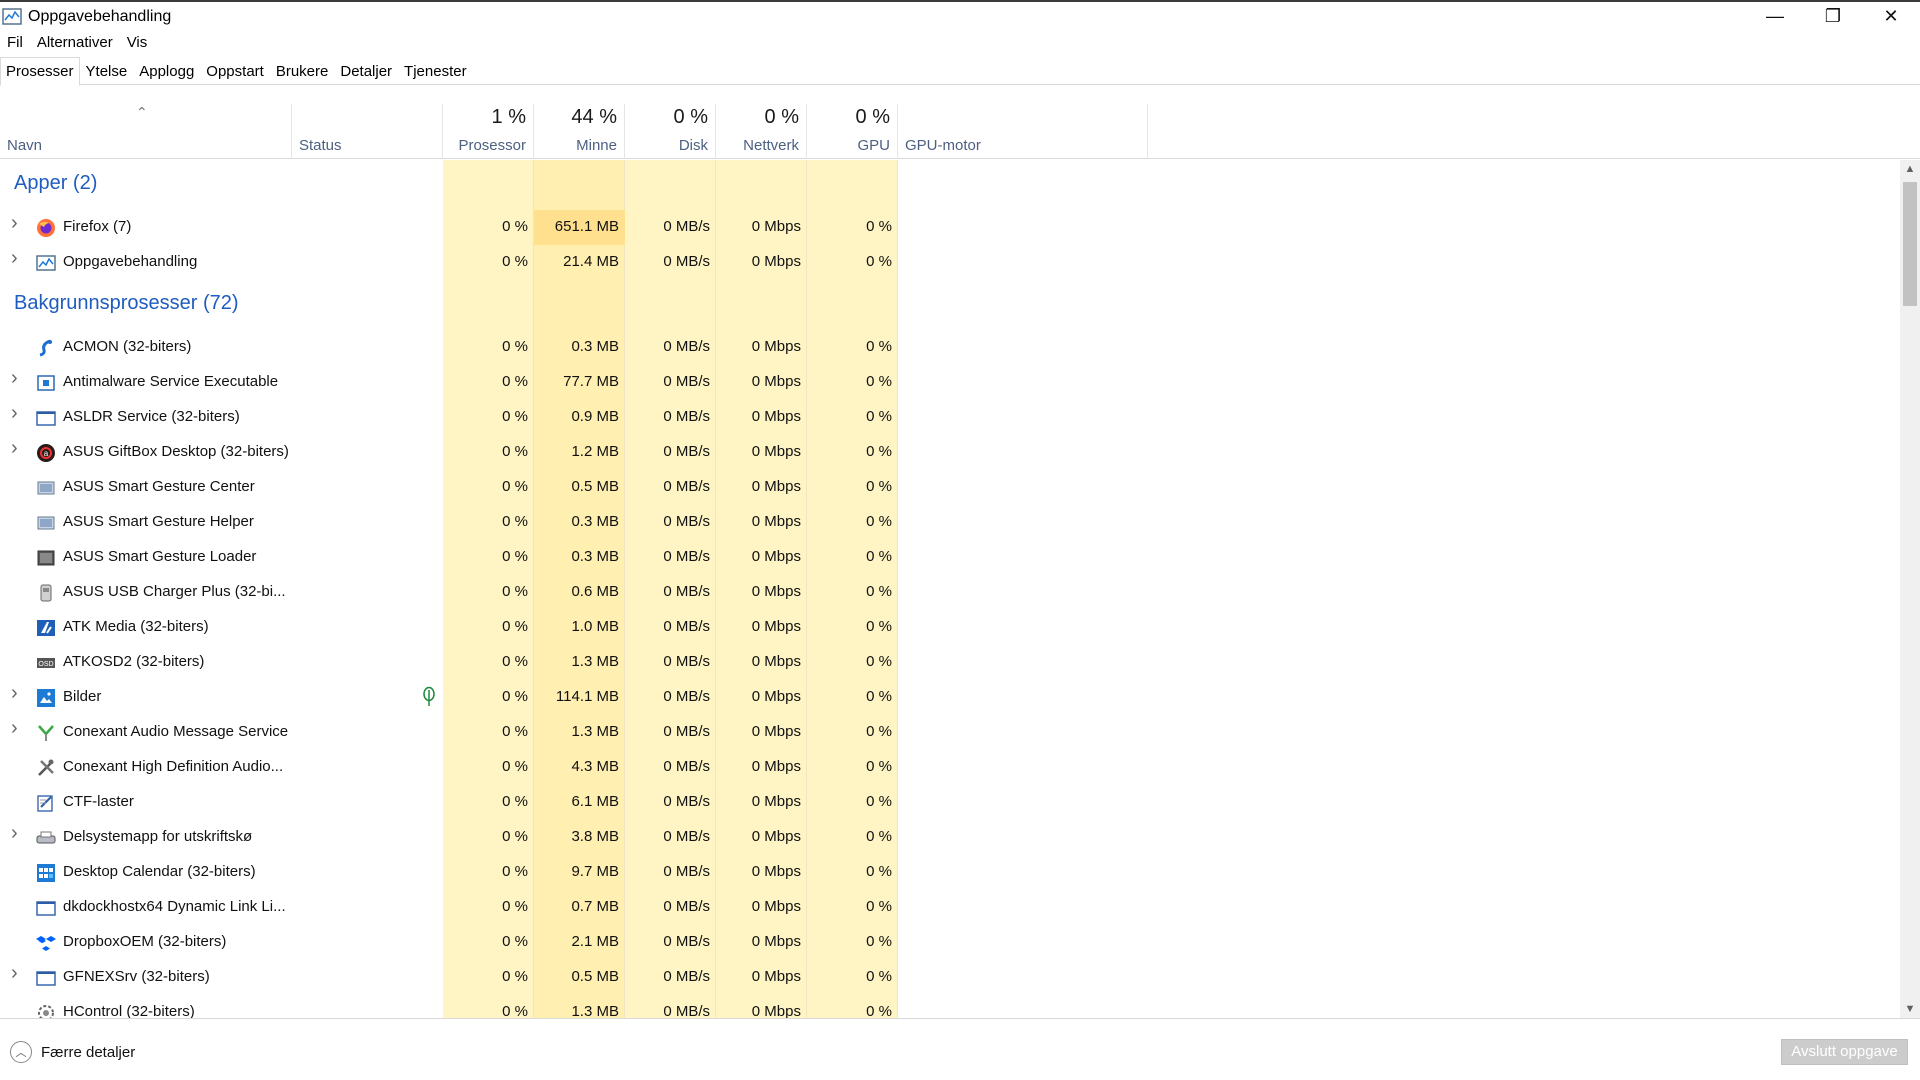 The width and height of the screenshot is (1920, 1080). Describe the element at coordinates (488, 131) in the screenshot. I see `header-cpu: 1 % Prosessor` at that location.